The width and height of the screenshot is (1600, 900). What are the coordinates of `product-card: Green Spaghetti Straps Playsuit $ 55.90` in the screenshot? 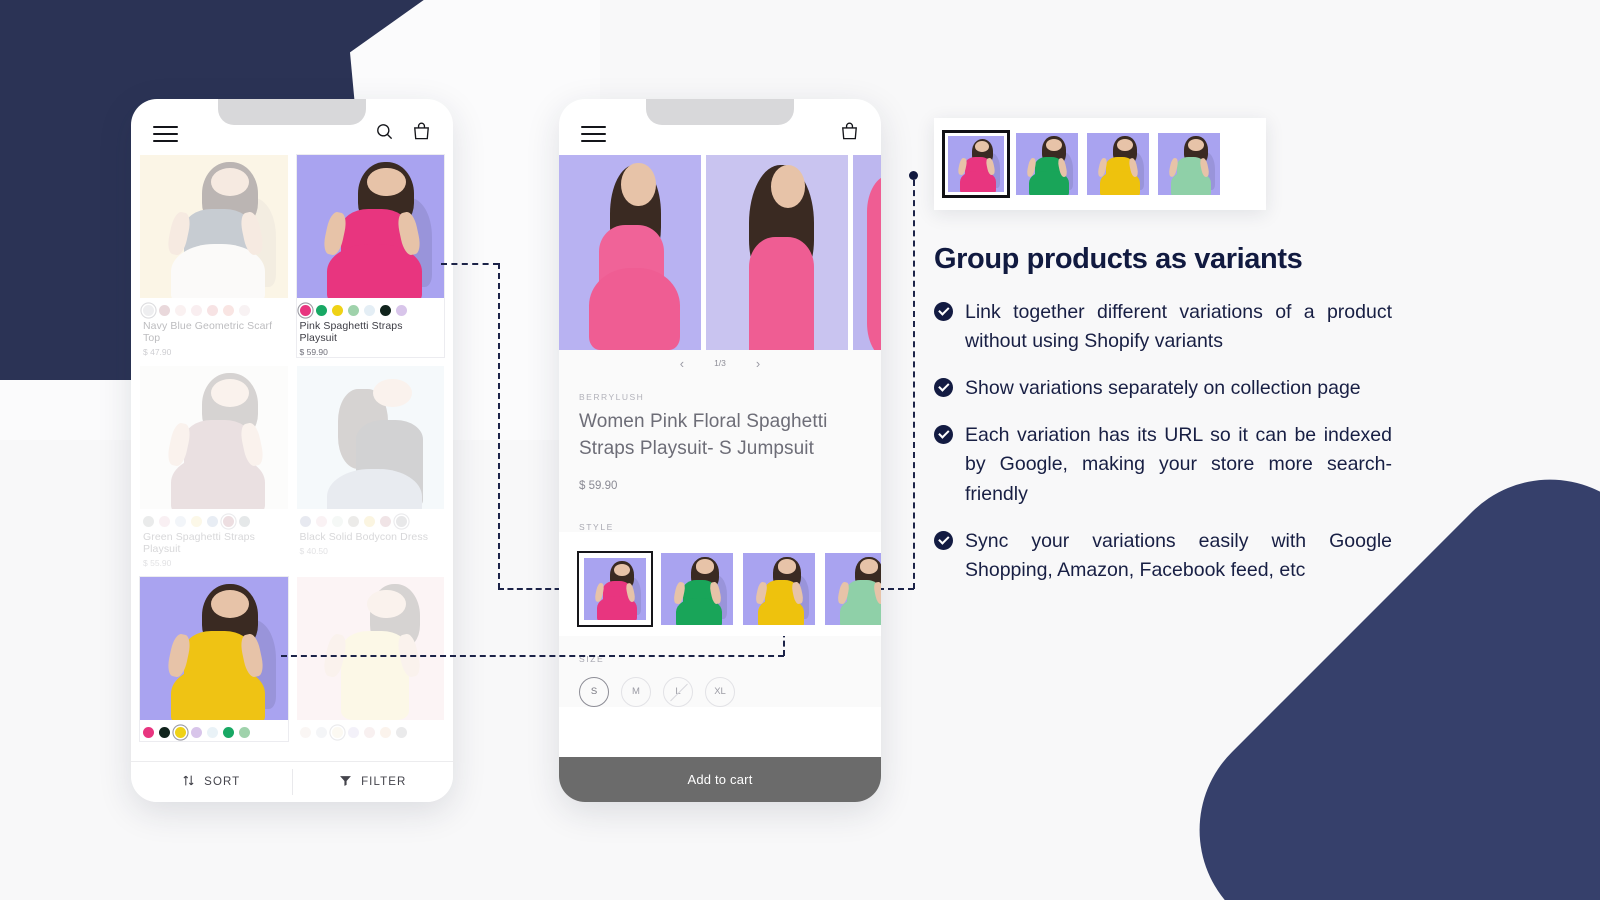 It's located at (214, 467).